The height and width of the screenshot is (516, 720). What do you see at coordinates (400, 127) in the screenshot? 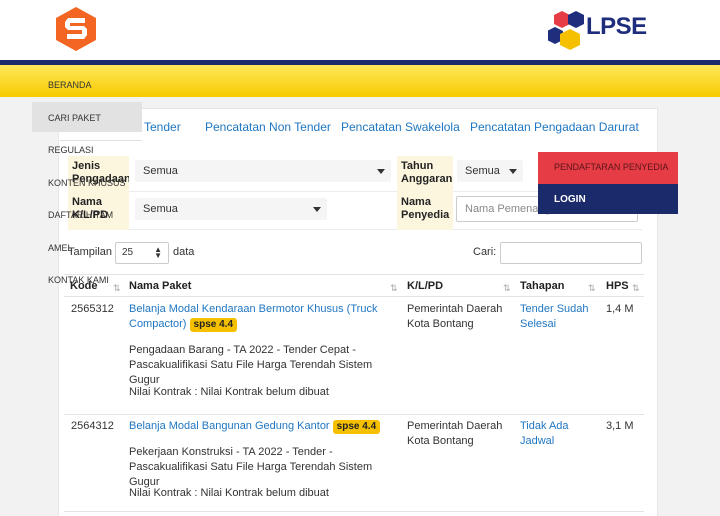
I see `tab-pencatatan-swakelola: Pencatatan Swakelola` at bounding box center [400, 127].